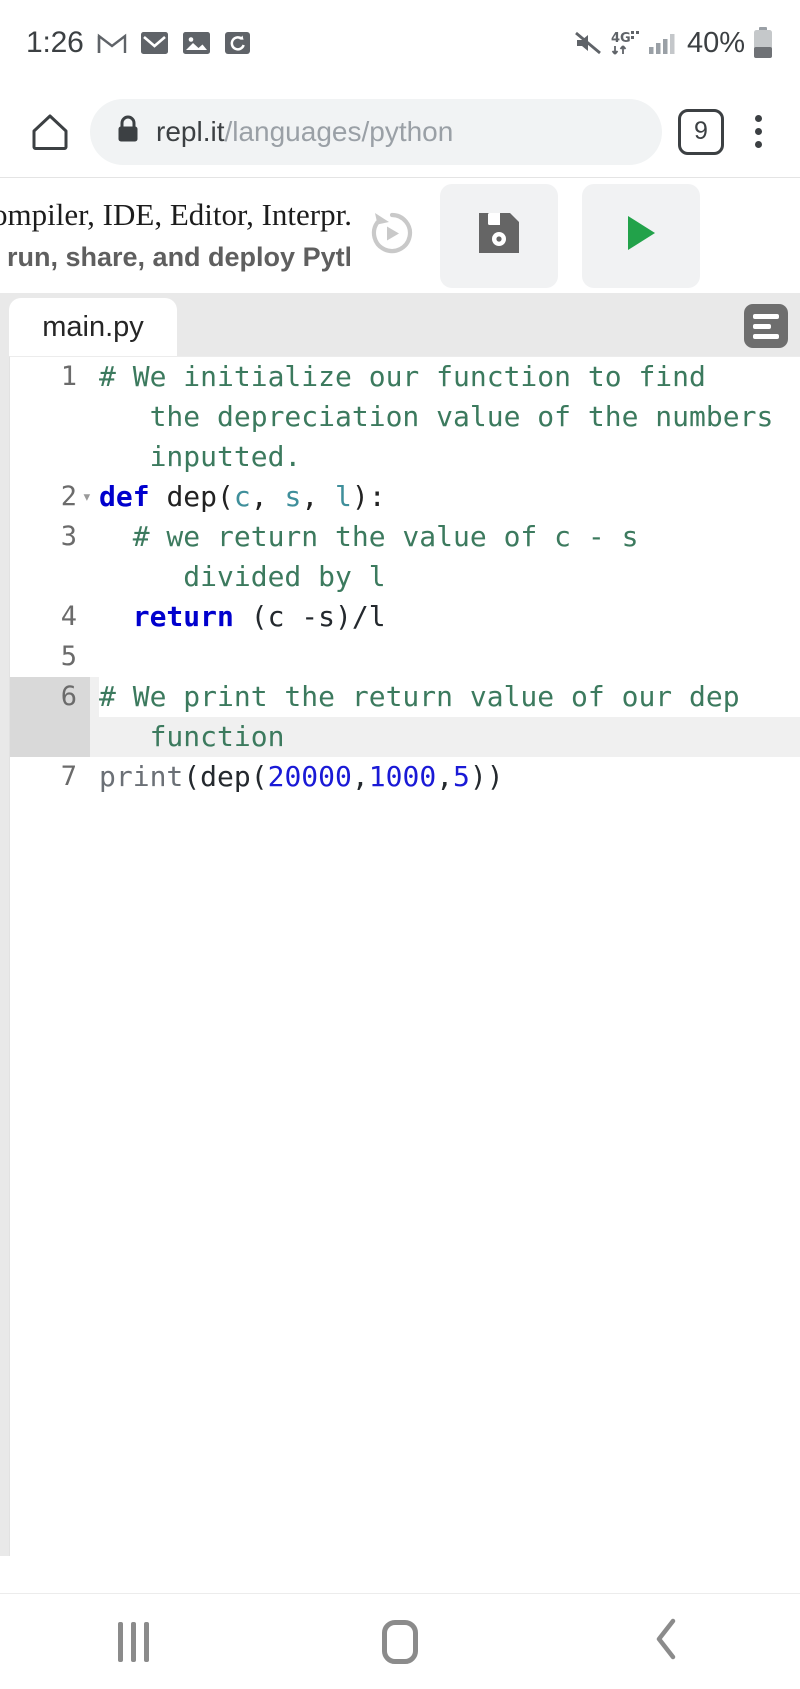 The width and height of the screenshot is (800, 1689). What do you see at coordinates (225, 776) in the screenshot?
I see `code-token: (dep(` at bounding box center [225, 776].